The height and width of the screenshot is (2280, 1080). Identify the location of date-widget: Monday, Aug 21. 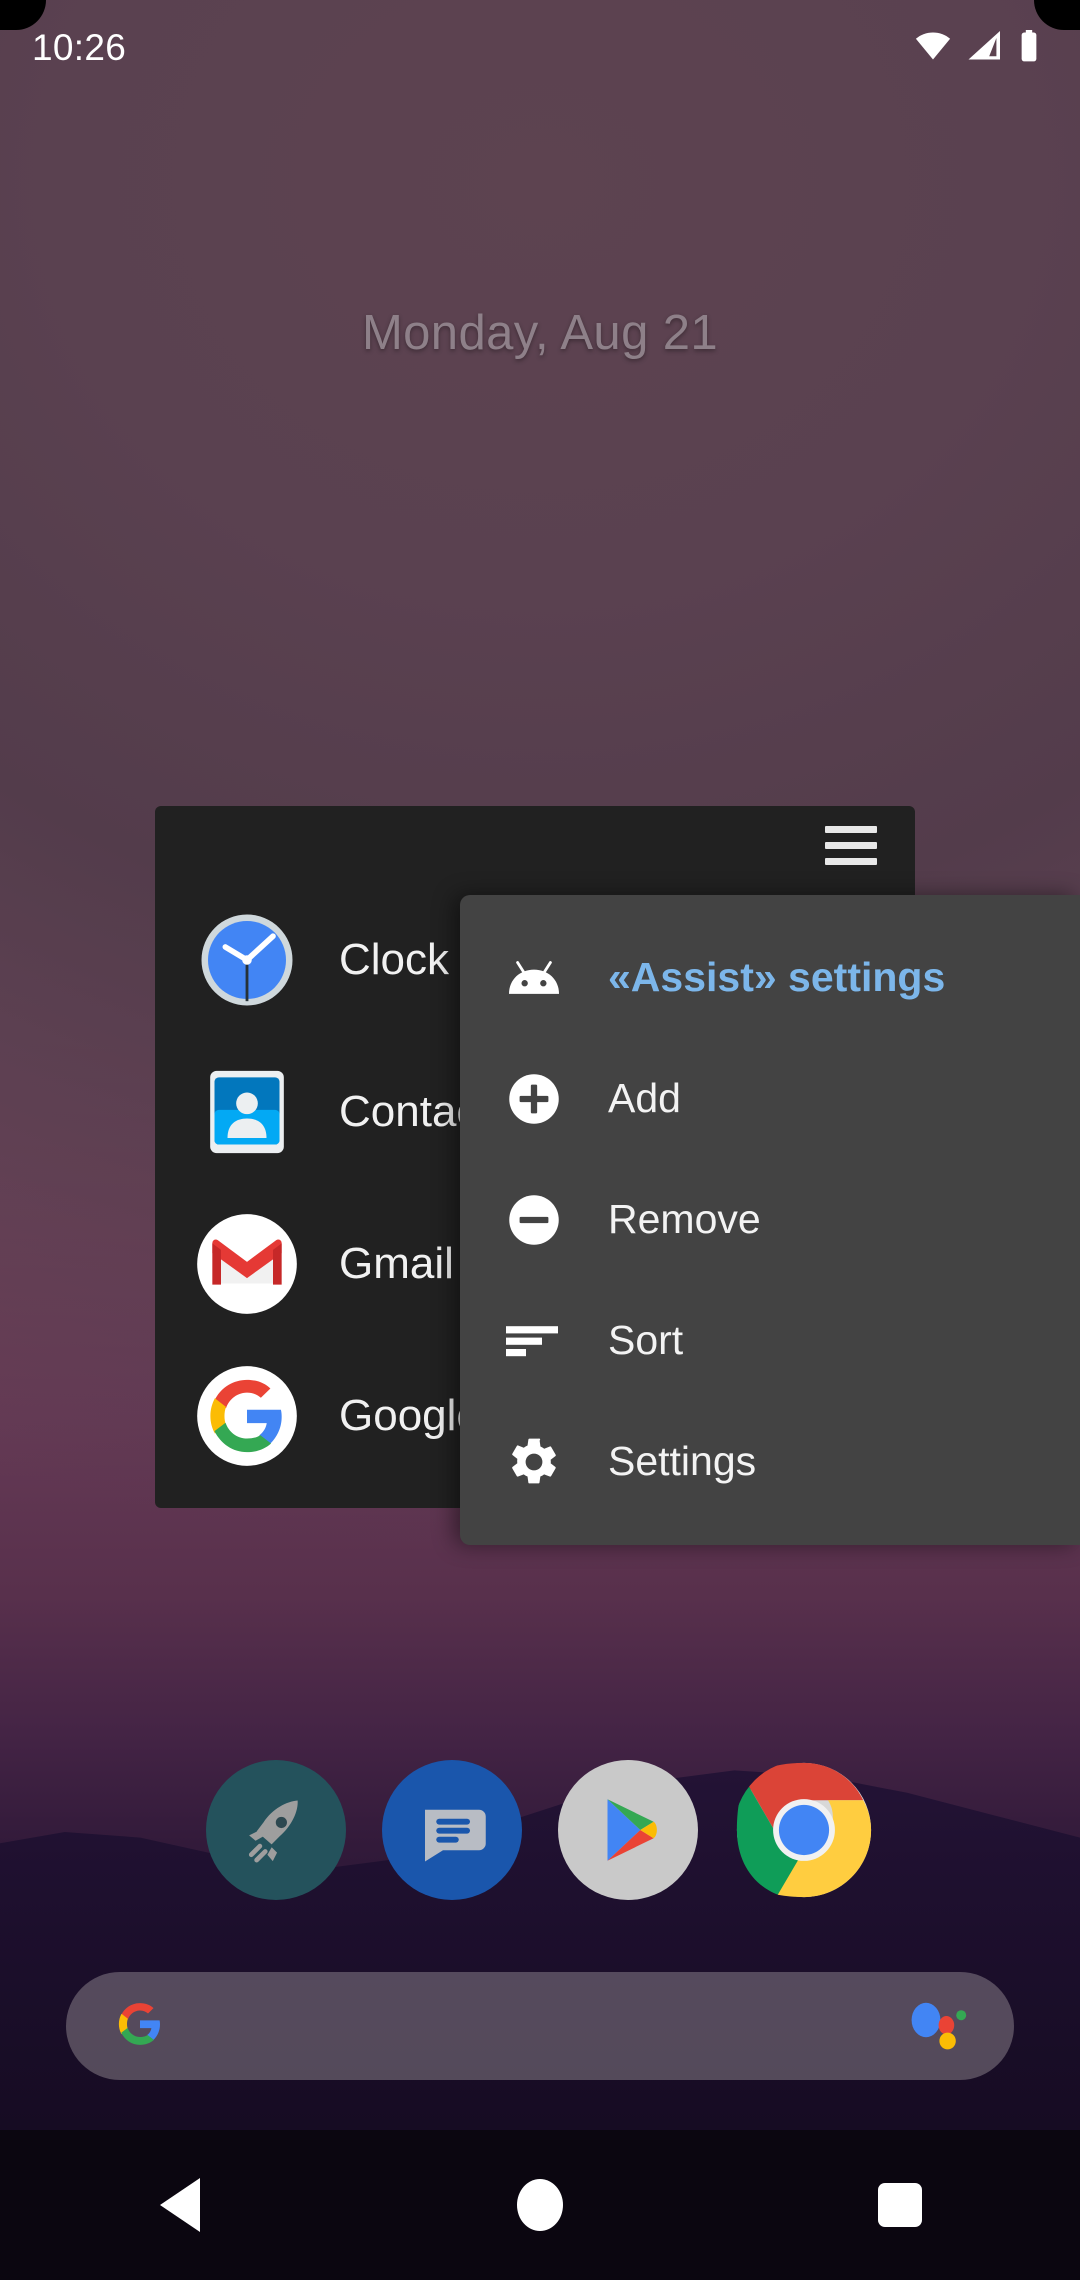
(540, 333).